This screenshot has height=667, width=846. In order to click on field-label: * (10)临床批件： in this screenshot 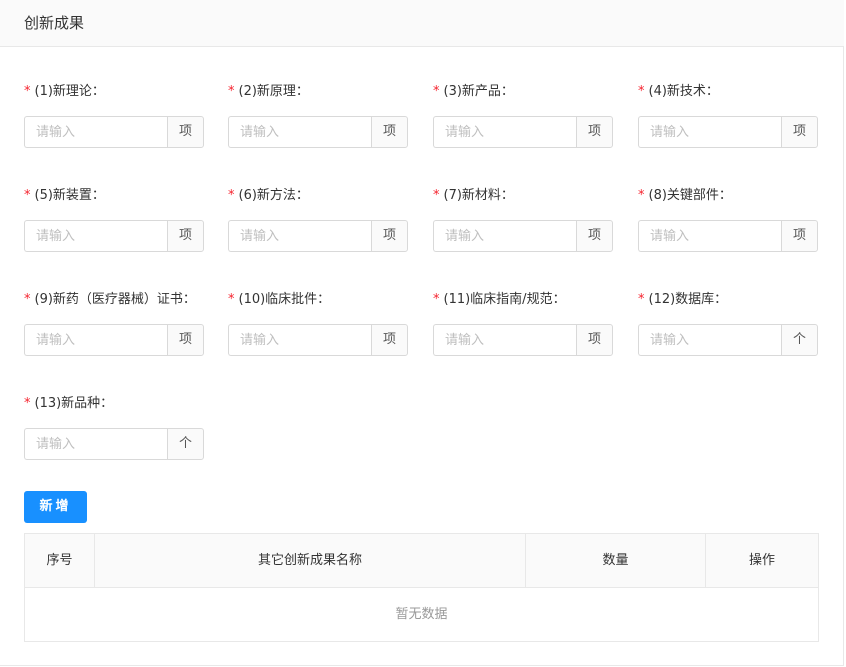, I will do `click(279, 299)`.